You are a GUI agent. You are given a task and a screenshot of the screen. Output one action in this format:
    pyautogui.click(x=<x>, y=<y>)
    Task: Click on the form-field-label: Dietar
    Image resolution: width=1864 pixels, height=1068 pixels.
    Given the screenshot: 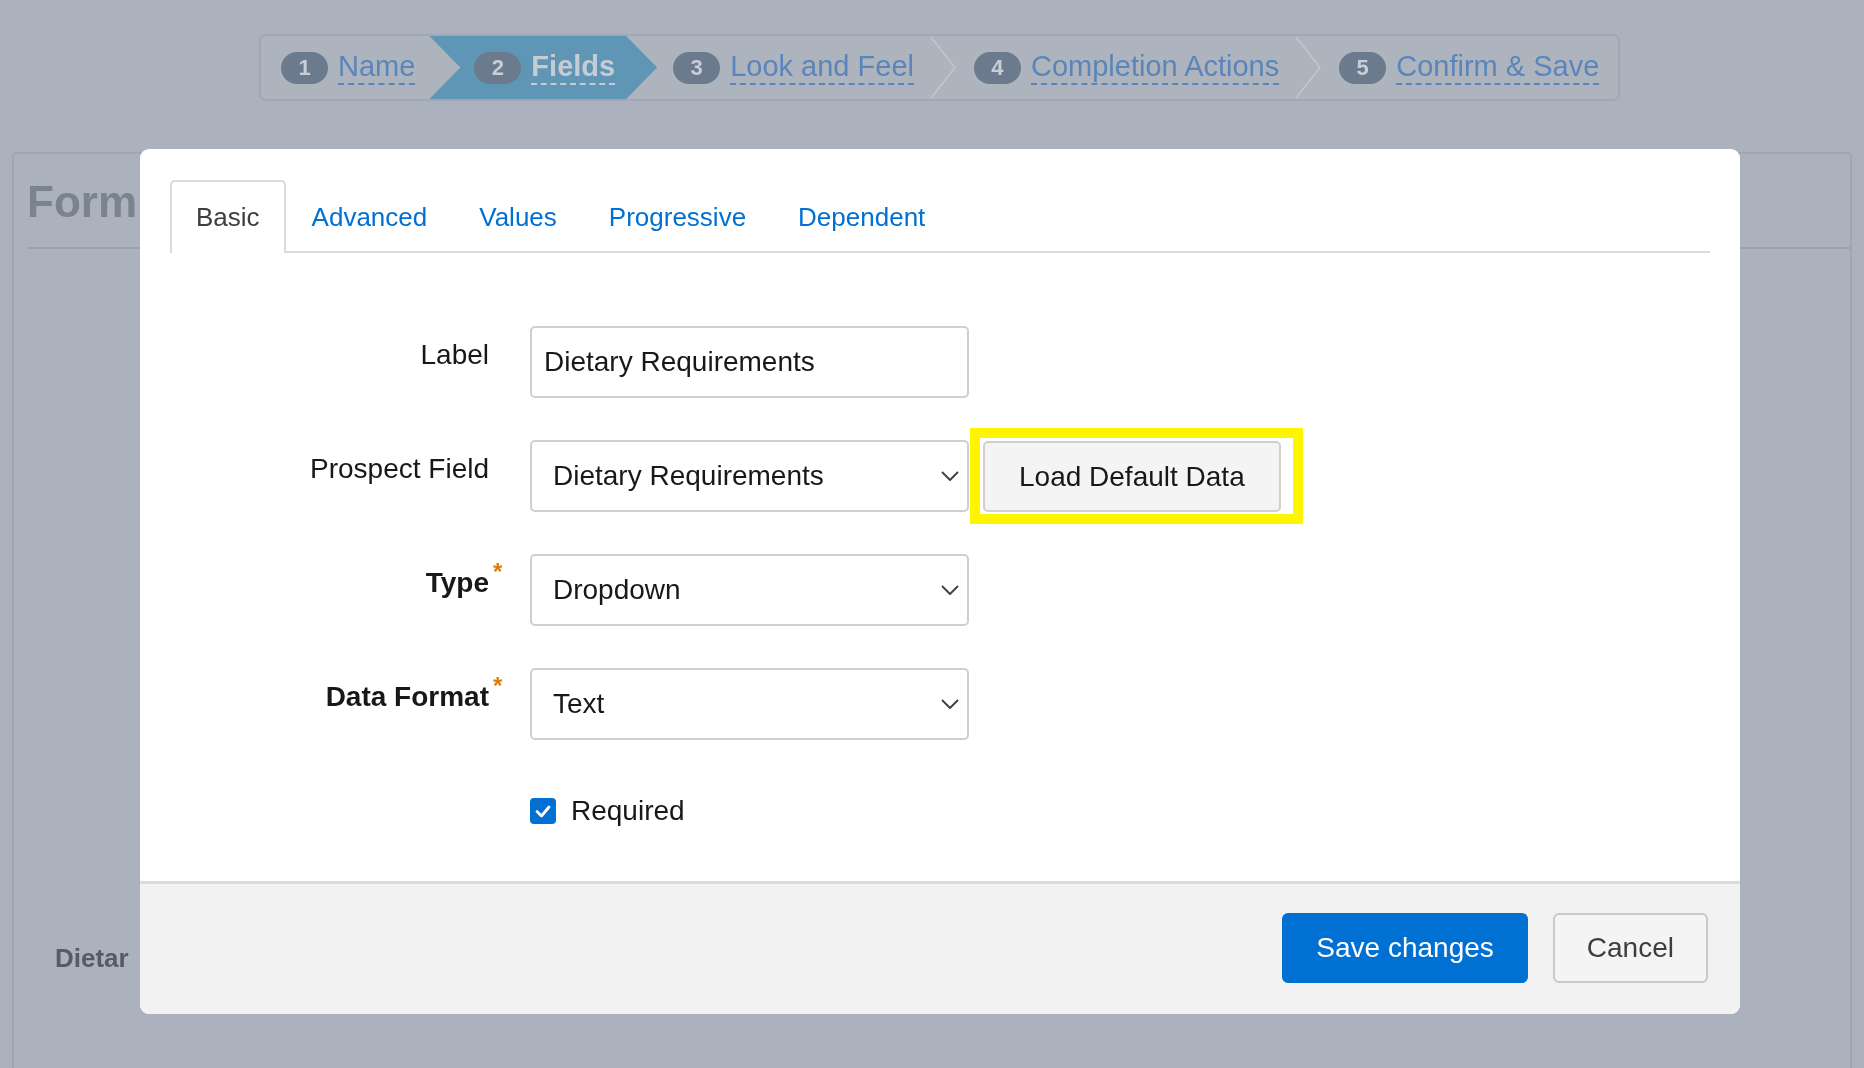 What is the action you would take?
    pyautogui.click(x=92, y=958)
    